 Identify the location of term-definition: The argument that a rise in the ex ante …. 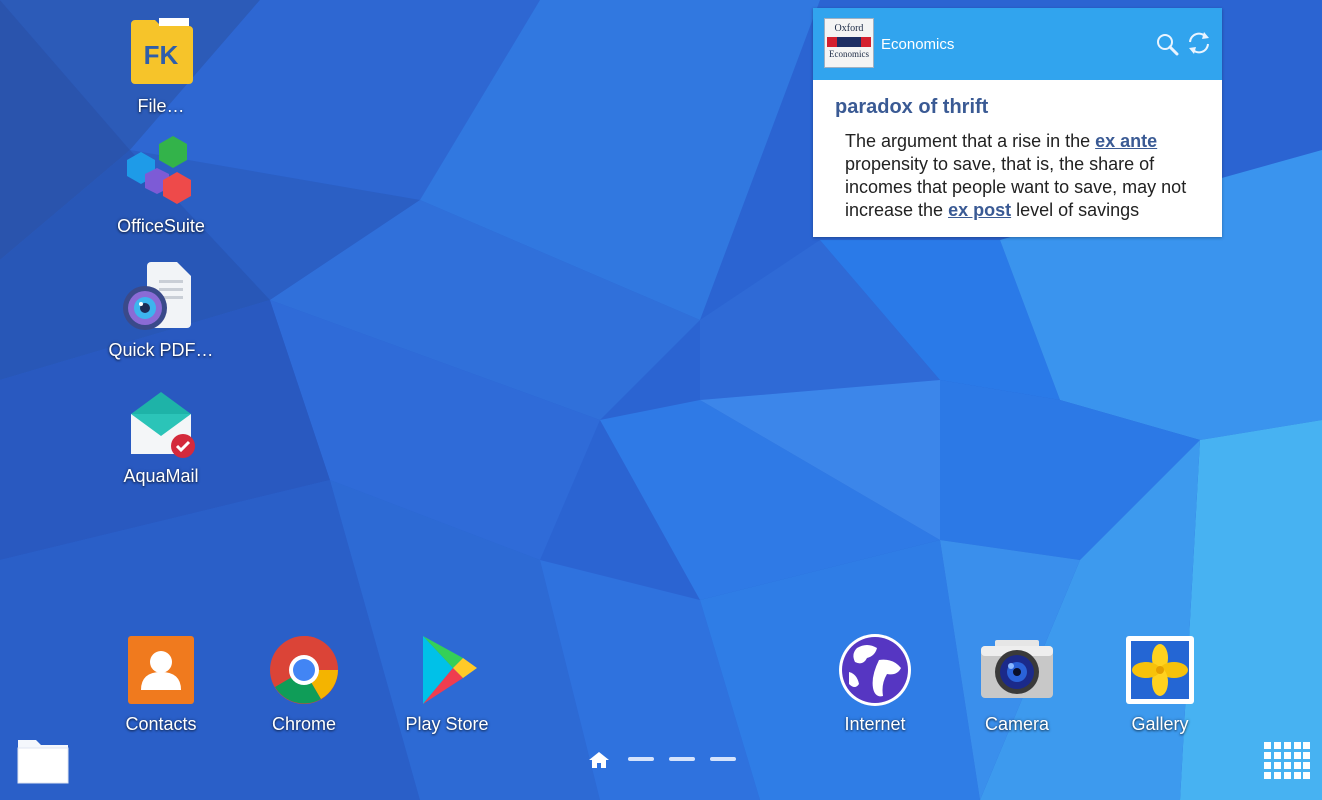
(1016, 175).